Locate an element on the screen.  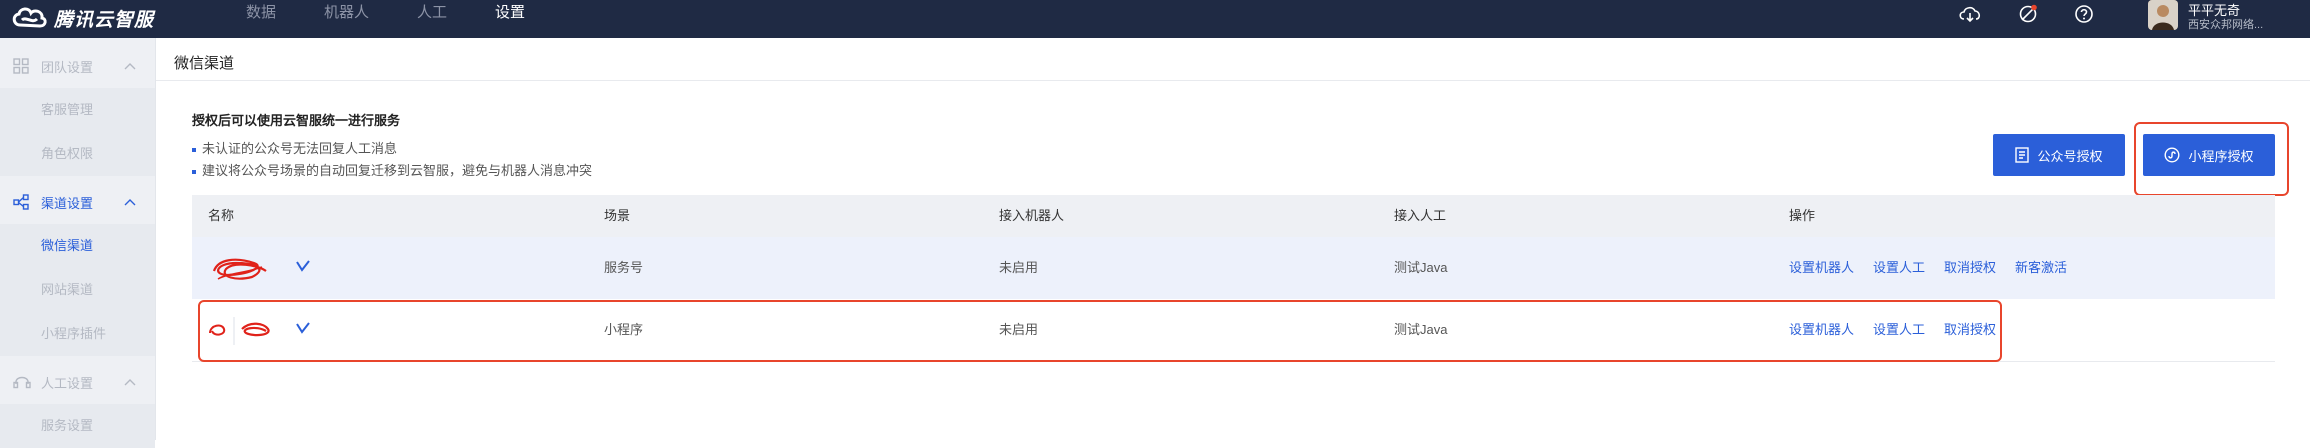
column-header-name: 名称 is located at coordinates (221, 215).